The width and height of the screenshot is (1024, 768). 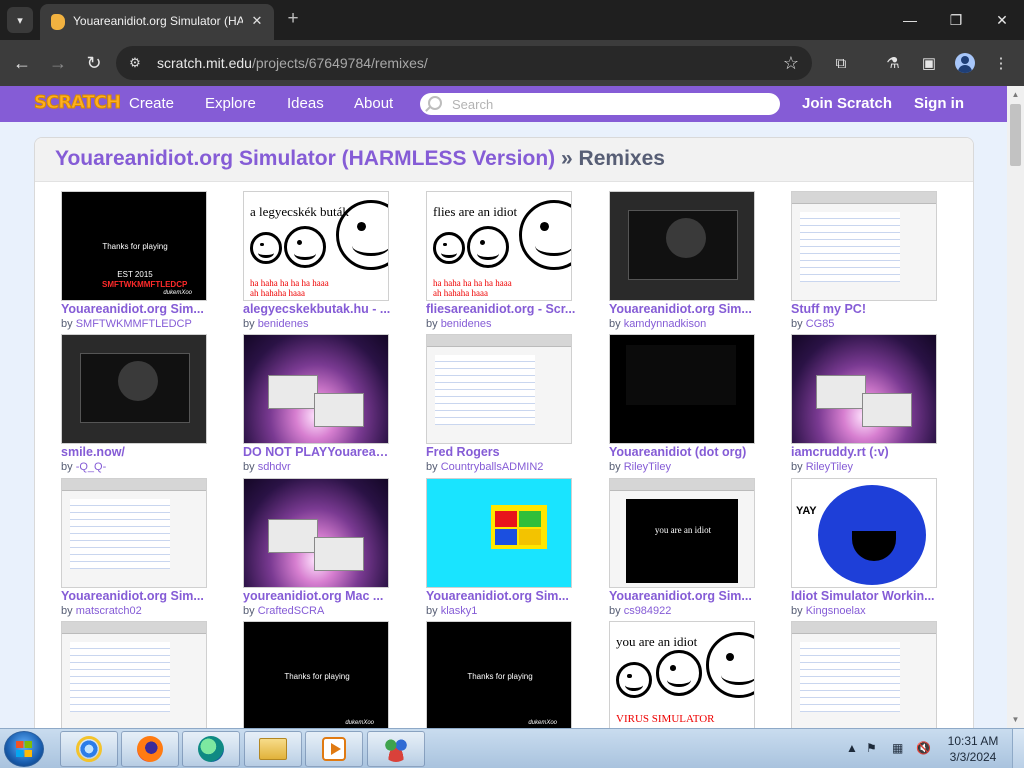 What do you see at coordinates (293, 19) in the screenshot?
I see `new-tab-button: +` at bounding box center [293, 19].